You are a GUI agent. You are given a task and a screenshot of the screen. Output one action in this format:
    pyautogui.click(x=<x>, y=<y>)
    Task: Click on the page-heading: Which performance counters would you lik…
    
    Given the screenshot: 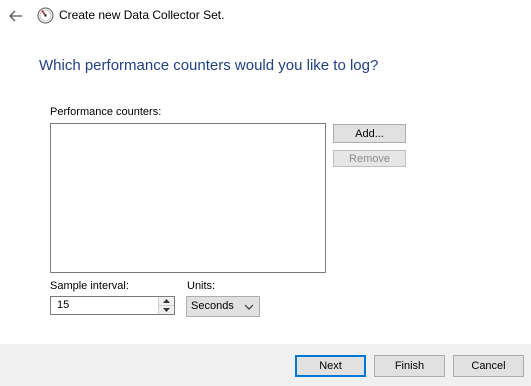 What is the action you would take?
    pyautogui.click(x=209, y=65)
    